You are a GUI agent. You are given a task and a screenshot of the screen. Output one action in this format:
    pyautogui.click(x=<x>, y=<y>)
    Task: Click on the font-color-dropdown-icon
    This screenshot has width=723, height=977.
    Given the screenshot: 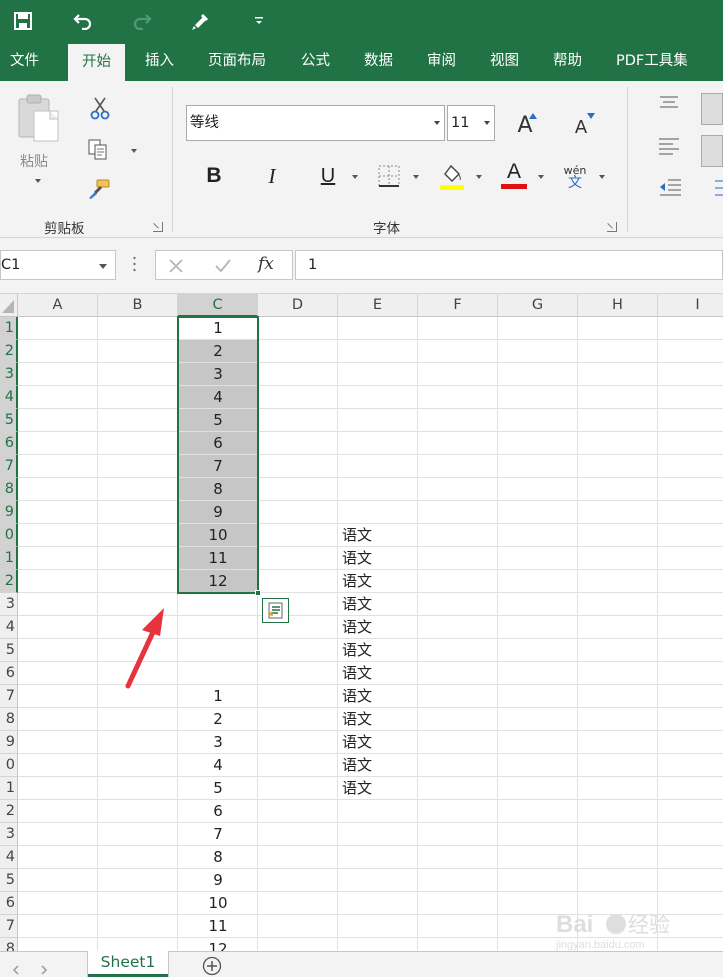 What is the action you would take?
    pyautogui.click(x=541, y=177)
    